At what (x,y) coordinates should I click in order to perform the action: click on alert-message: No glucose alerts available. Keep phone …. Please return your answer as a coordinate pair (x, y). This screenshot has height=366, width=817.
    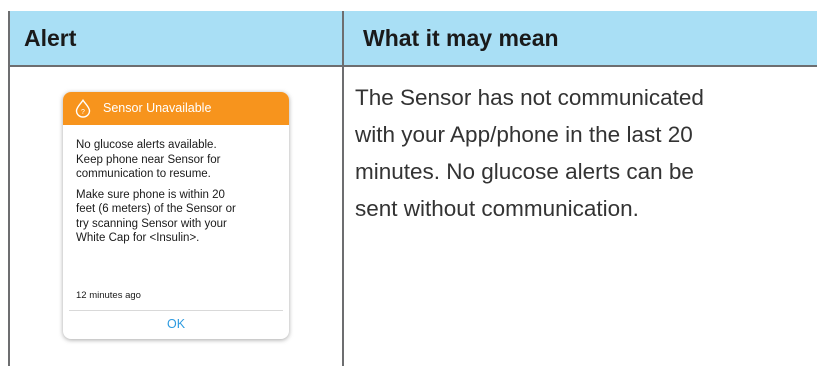
    Looking at the image, I should click on (148, 159).